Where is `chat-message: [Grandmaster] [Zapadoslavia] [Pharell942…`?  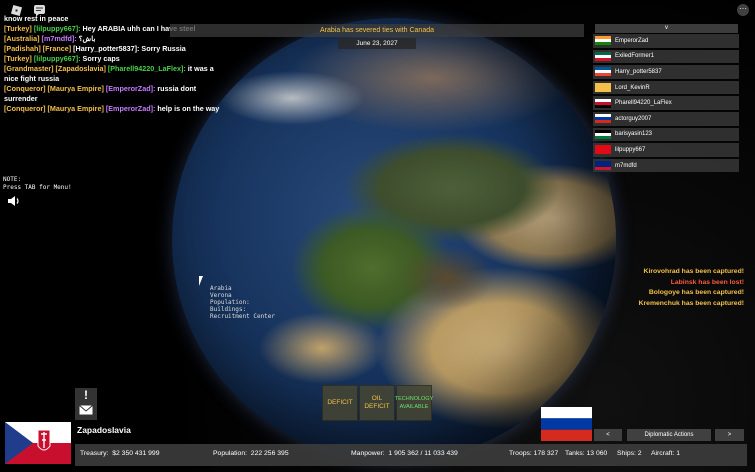
chat-message: [Grandmaster] [Zapadoslavia] [Pharell942… is located at coordinates (117, 74).